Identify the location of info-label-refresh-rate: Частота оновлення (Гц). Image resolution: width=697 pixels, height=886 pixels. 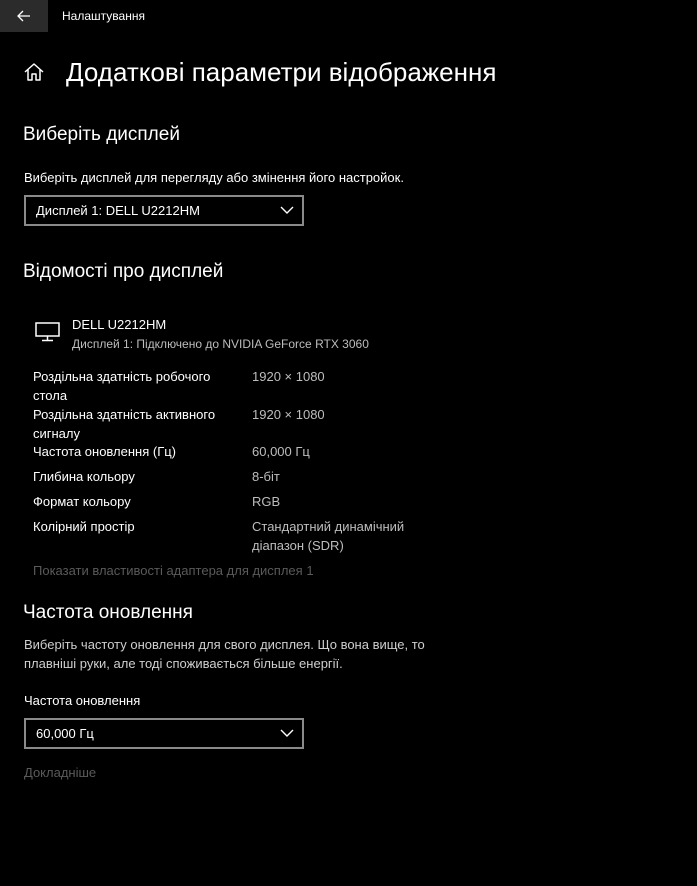
(105, 451).